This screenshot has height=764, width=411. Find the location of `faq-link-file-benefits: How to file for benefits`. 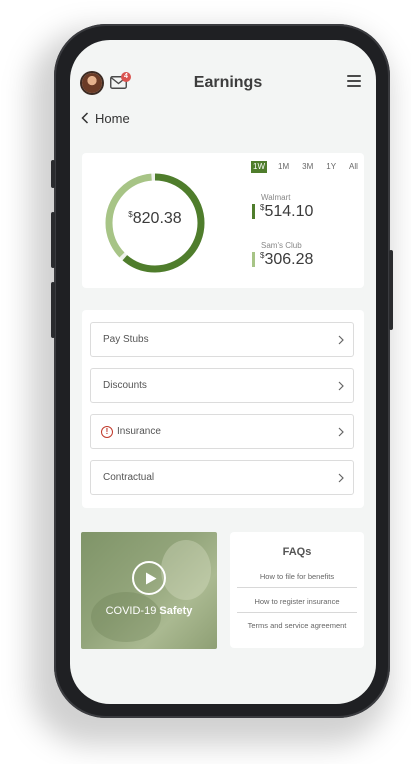

faq-link-file-benefits: How to file for benefits is located at coordinates (297, 576).